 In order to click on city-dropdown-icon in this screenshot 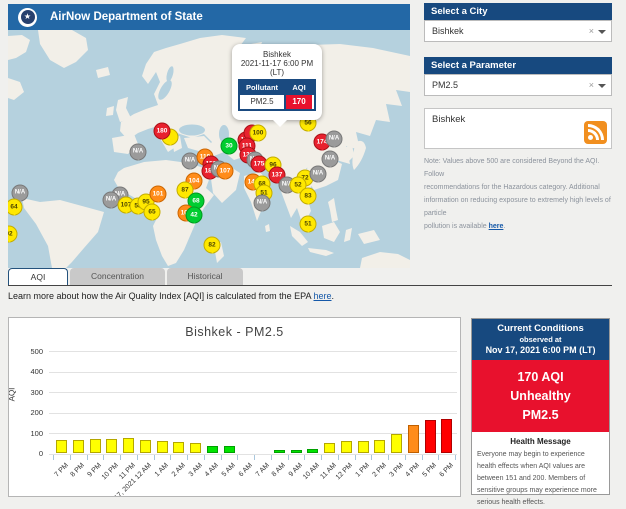, I will do `click(602, 34)`.